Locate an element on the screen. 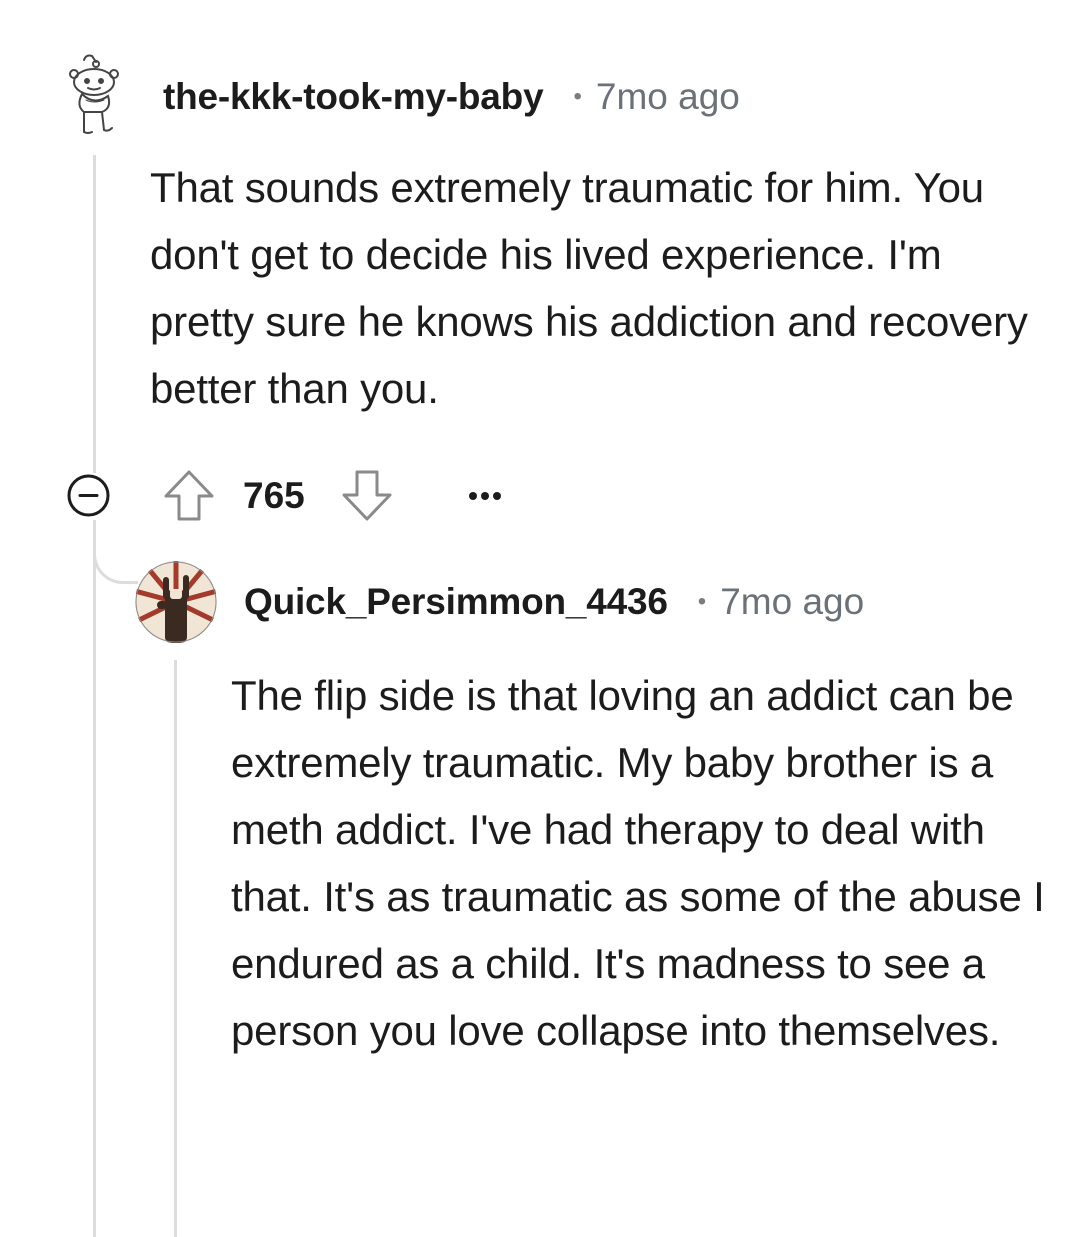 Image resolution: width=1080 pixels, height=1237 pixels. user-avatar is located at coordinates (176, 602).